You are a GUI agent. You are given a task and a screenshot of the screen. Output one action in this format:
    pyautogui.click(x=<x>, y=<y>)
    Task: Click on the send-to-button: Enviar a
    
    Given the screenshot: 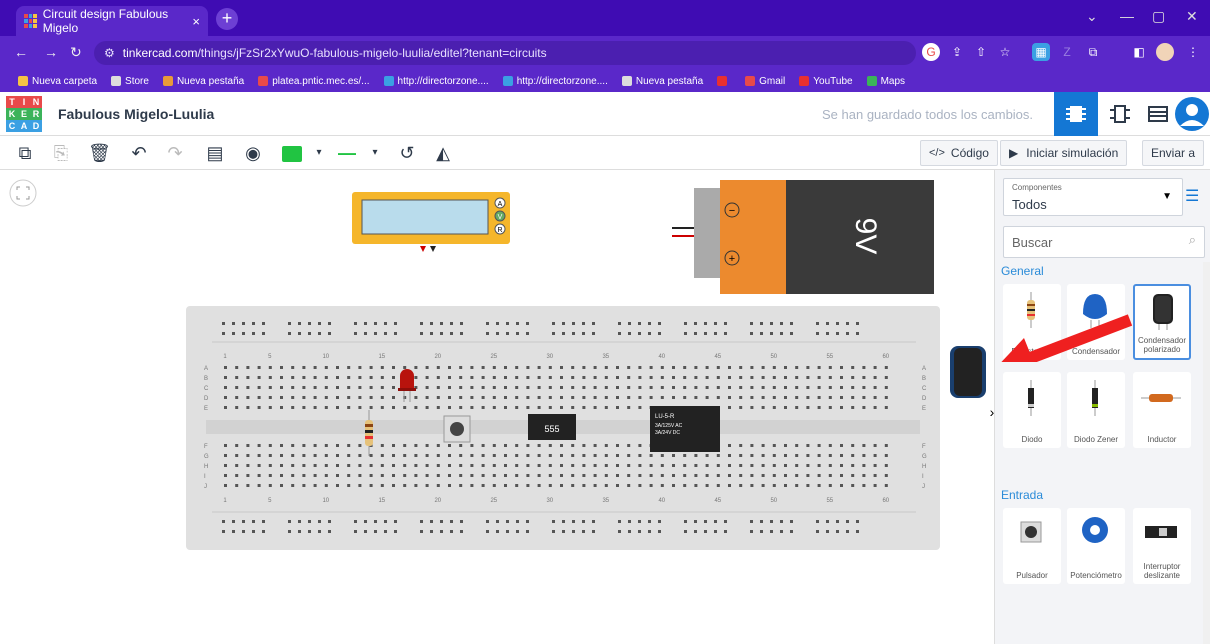 What is the action you would take?
    pyautogui.click(x=1173, y=153)
    